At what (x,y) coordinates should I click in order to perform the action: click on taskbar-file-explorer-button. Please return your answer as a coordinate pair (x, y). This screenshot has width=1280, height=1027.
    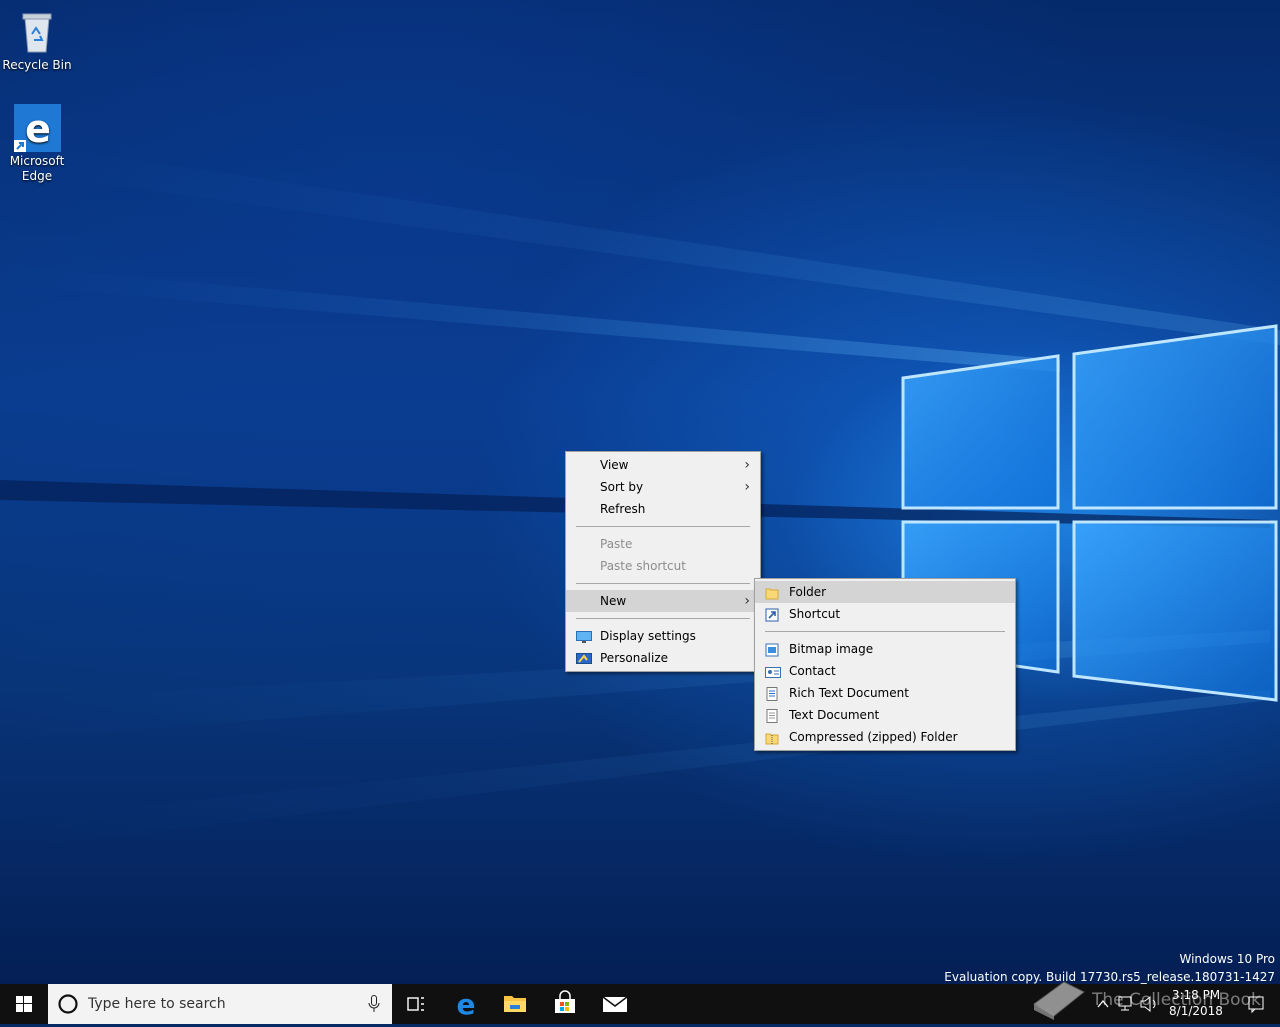
    Looking at the image, I should click on (515, 1004).